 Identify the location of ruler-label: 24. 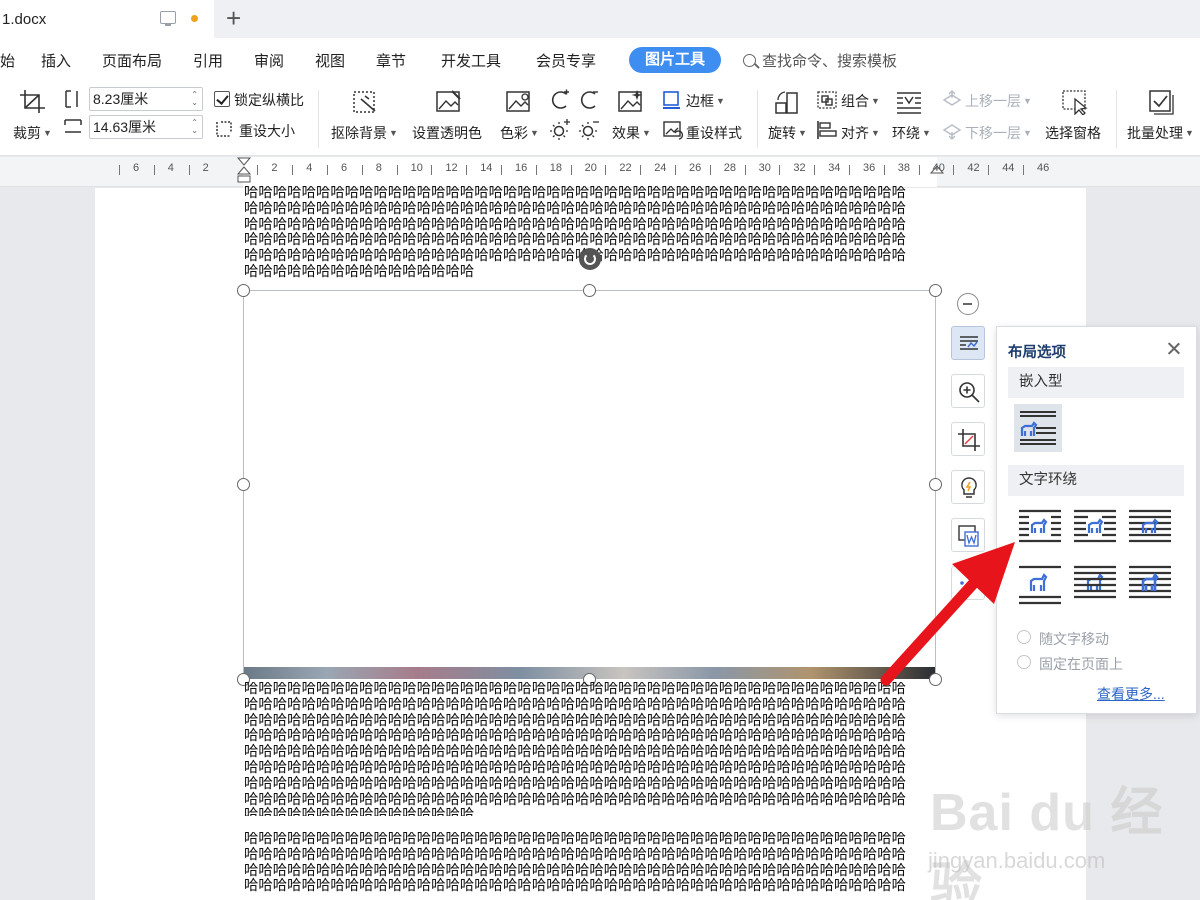
(660, 168).